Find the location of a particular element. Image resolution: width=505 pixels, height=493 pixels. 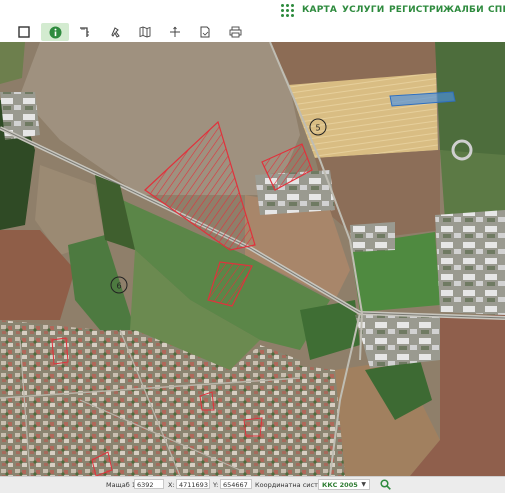

position-cross-icon is located at coordinates (175, 31).